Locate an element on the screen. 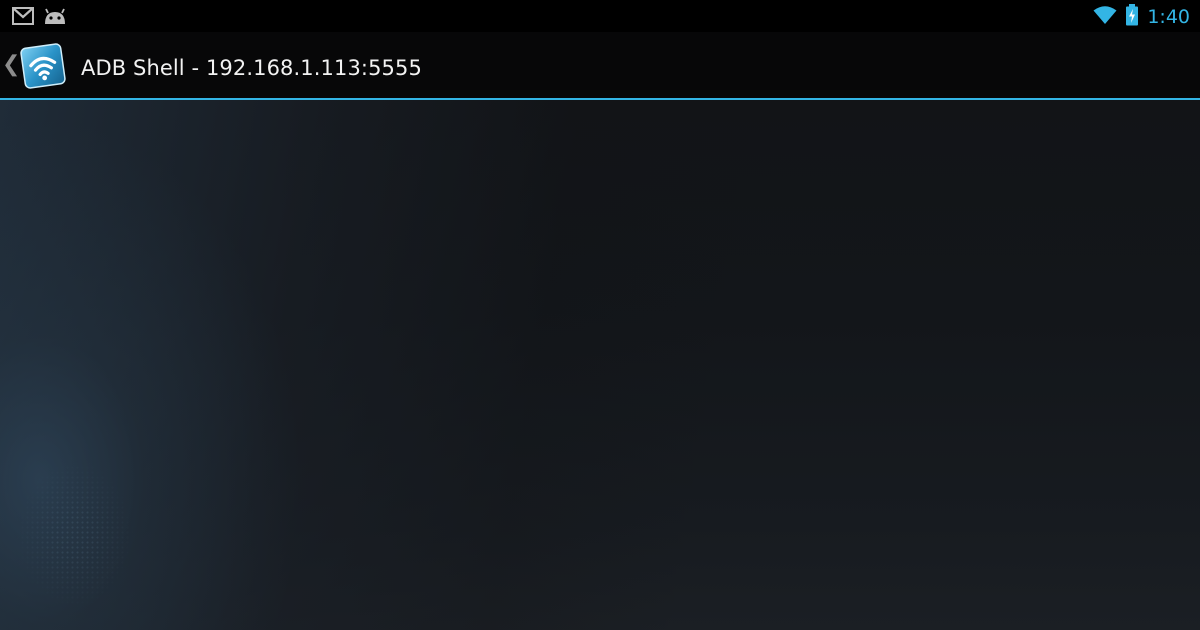  status-bar: 1:40 is located at coordinates (600, 16).